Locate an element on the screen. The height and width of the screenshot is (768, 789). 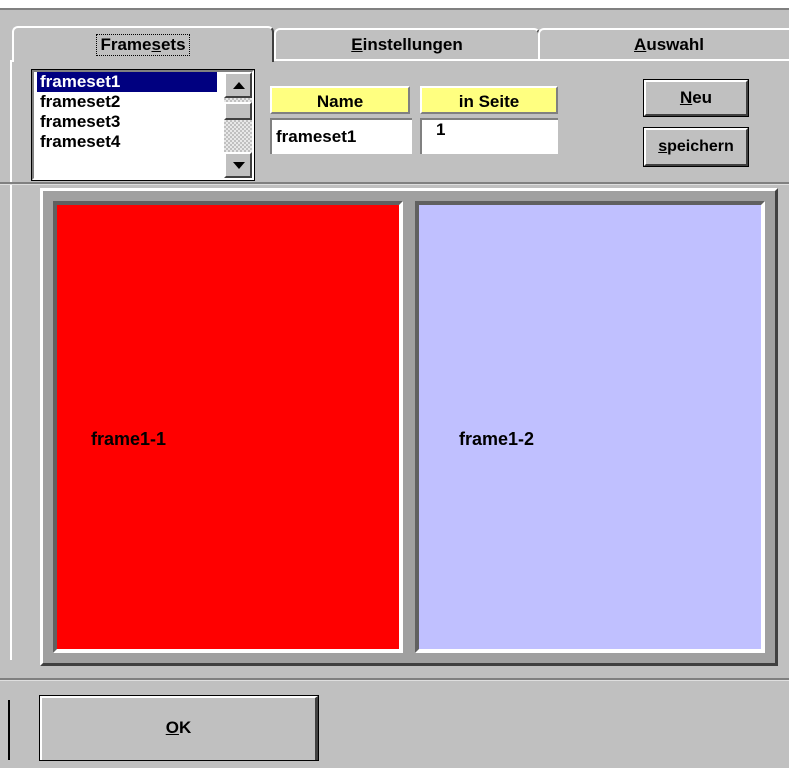
window-edge is located at coordinates (9, 730).